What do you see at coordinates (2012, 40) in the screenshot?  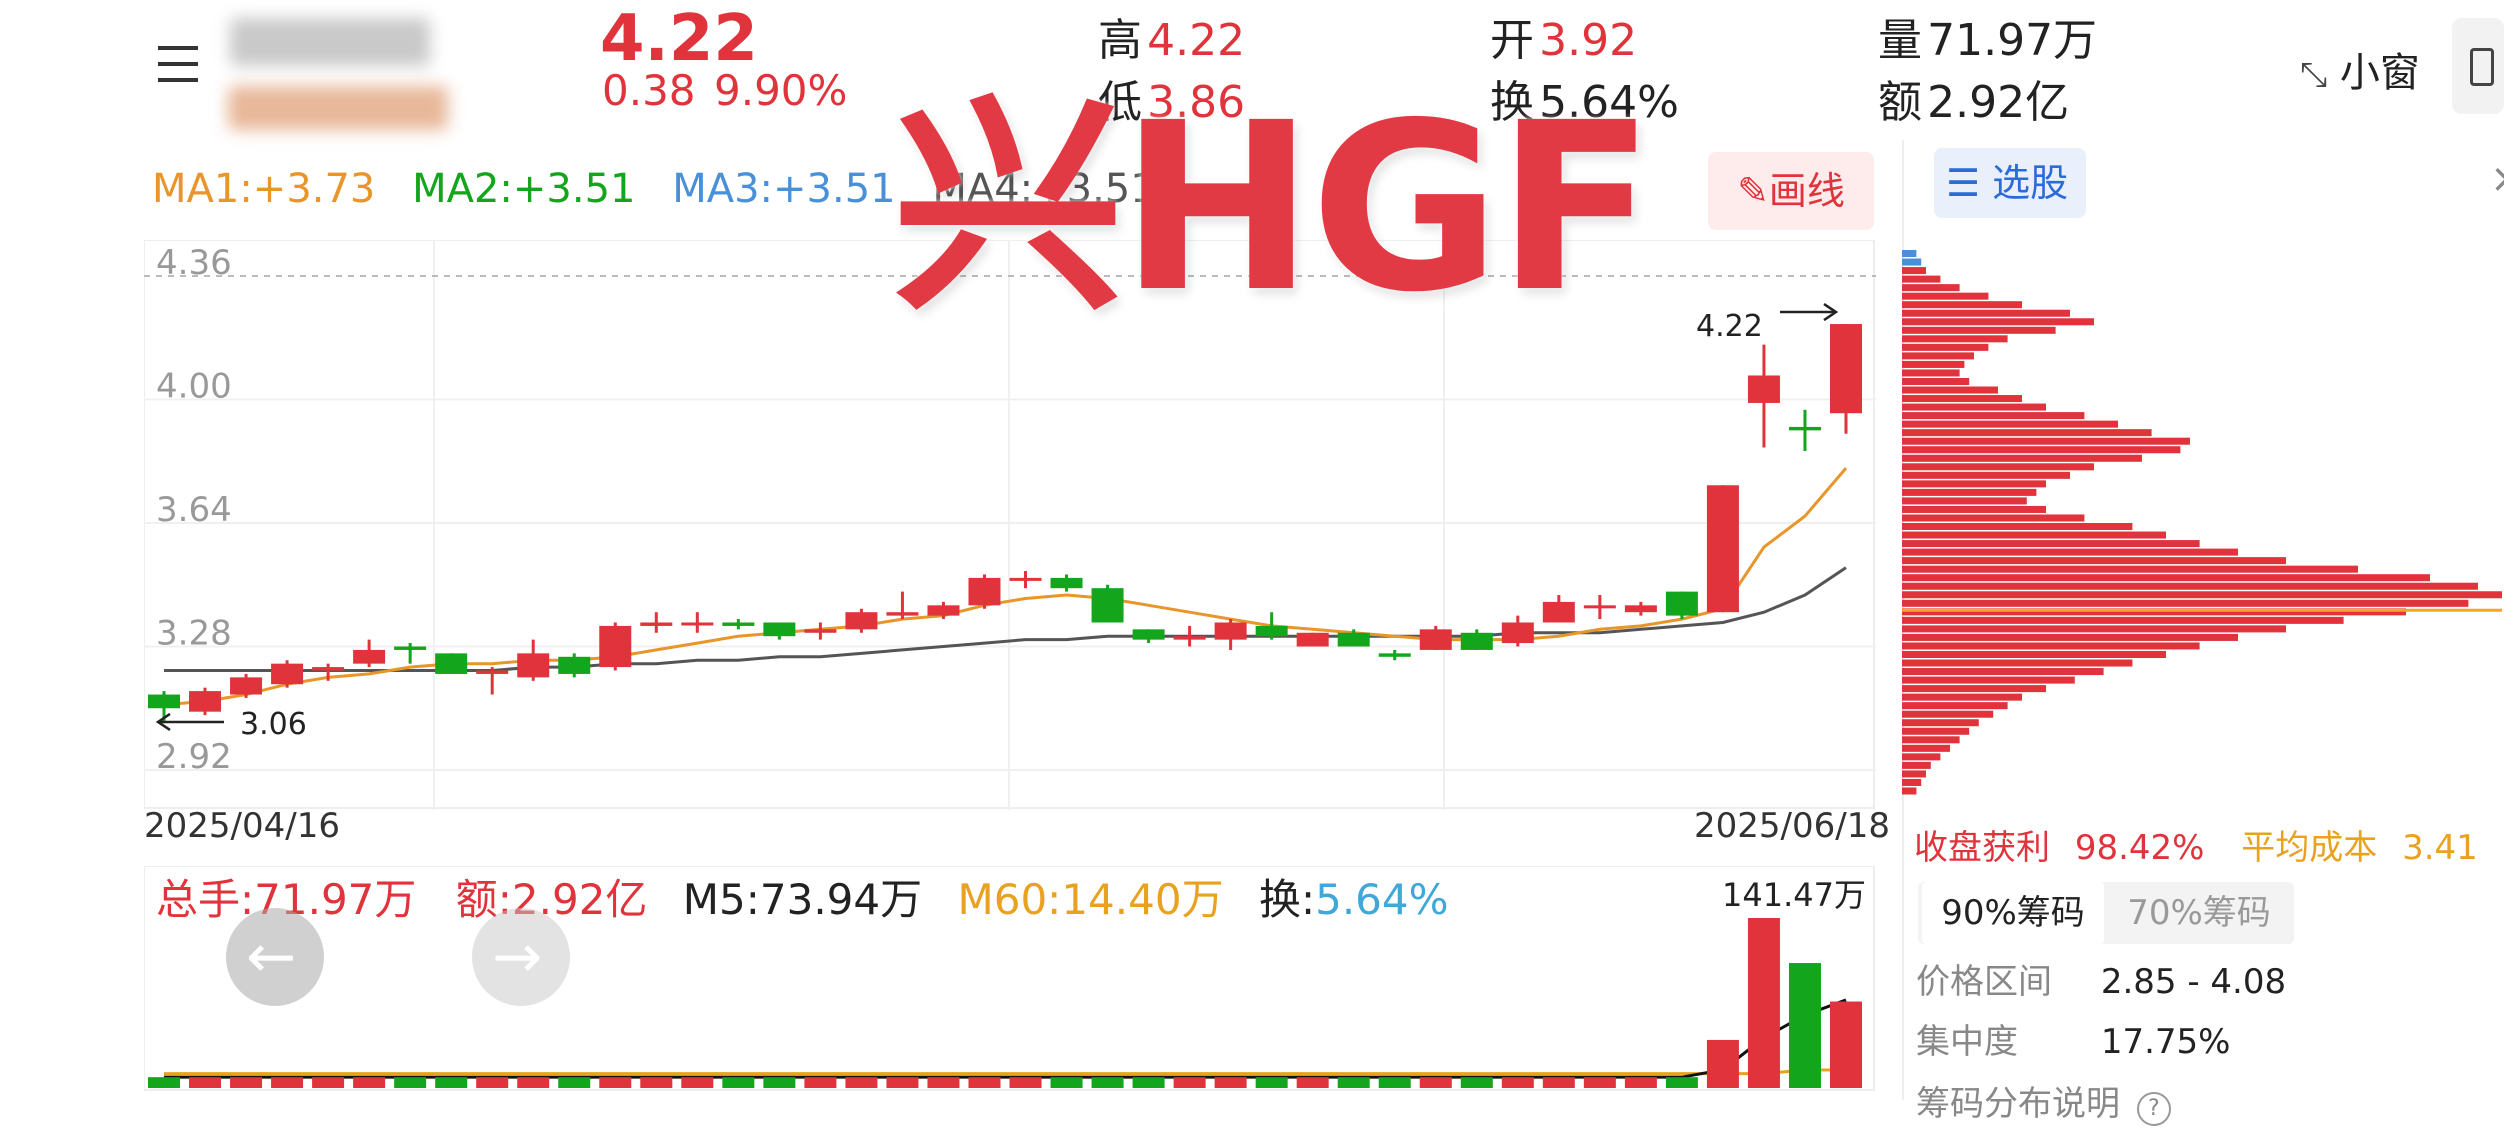 I see `volume-value: 71.97万` at bounding box center [2012, 40].